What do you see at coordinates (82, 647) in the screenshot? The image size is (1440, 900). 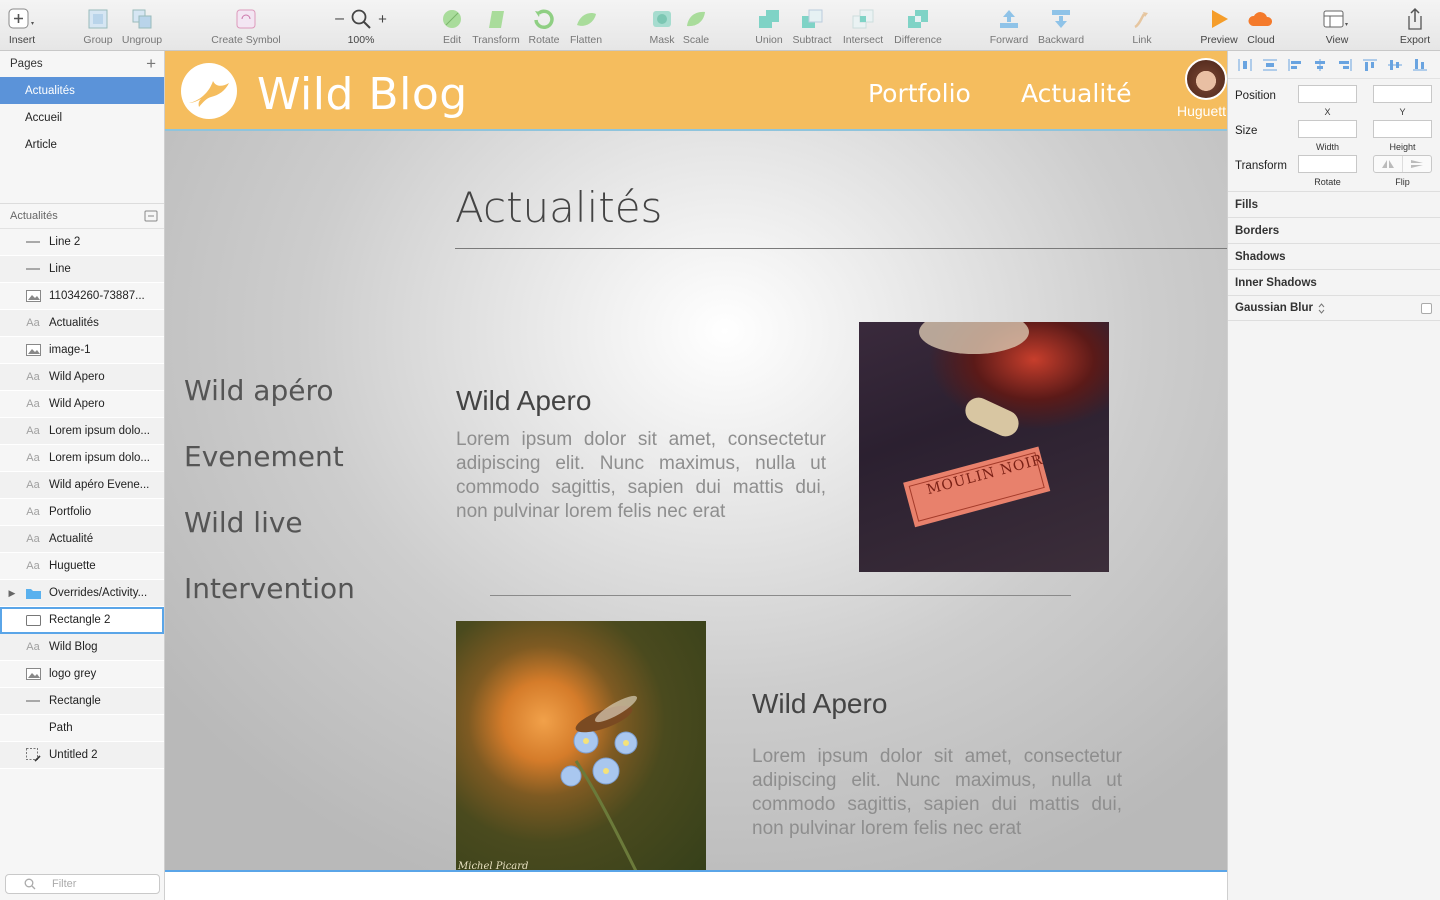 I see `layer-row: Aa Wild Blog` at bounding box center [82, 647].